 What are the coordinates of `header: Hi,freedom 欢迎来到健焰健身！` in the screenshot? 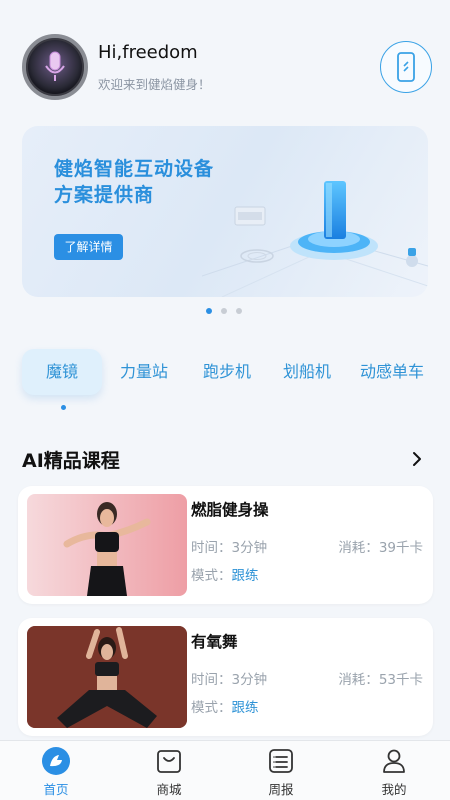 It's located at (227, 69).